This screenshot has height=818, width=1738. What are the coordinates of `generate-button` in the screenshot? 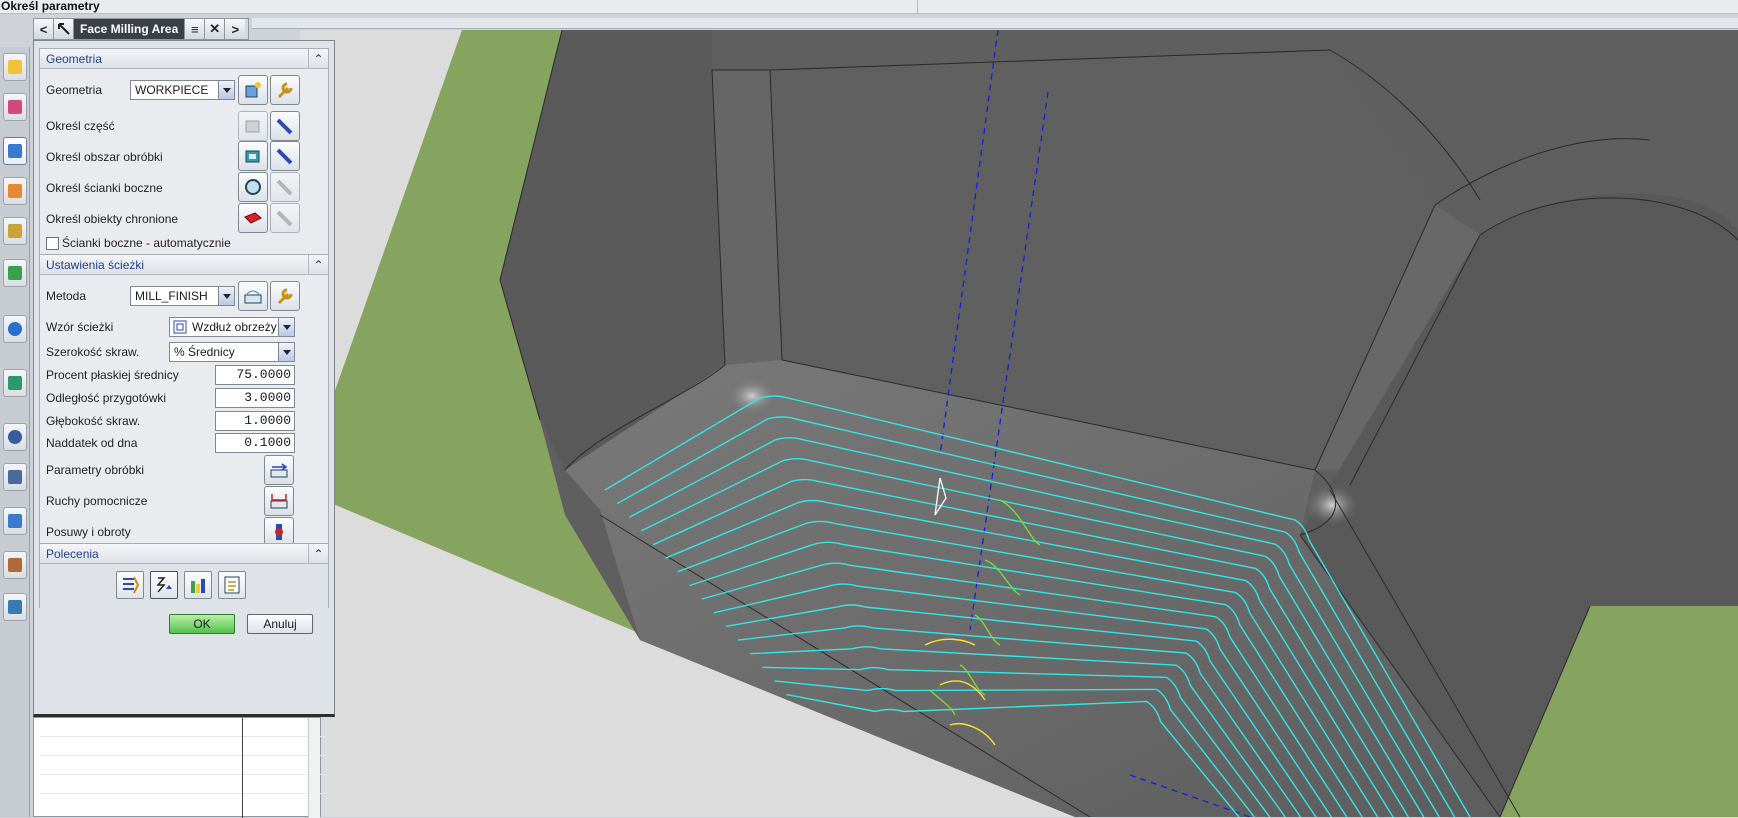 It's located at (130, 585).